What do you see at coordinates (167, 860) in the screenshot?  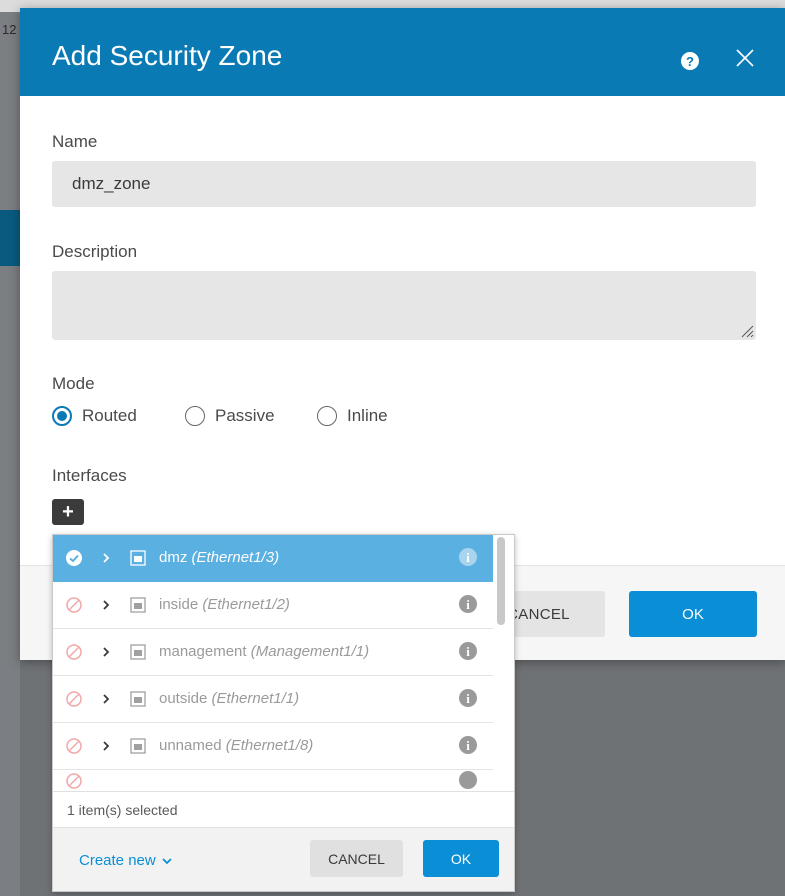 I see `chevron-down-icon` at bounding box center [167, 860].